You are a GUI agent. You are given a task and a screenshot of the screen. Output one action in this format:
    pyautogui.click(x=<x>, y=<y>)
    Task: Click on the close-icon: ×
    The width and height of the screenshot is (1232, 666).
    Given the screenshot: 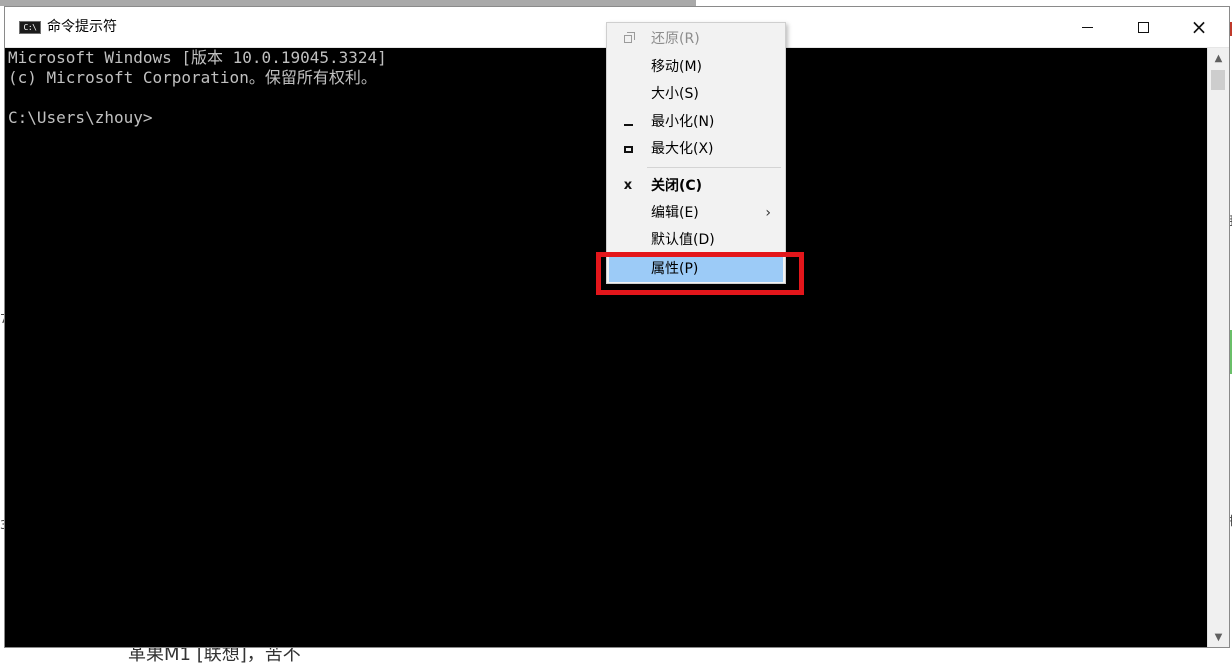 What is the action you would take?
    pyautogui.click(x=1199, y=27)
    